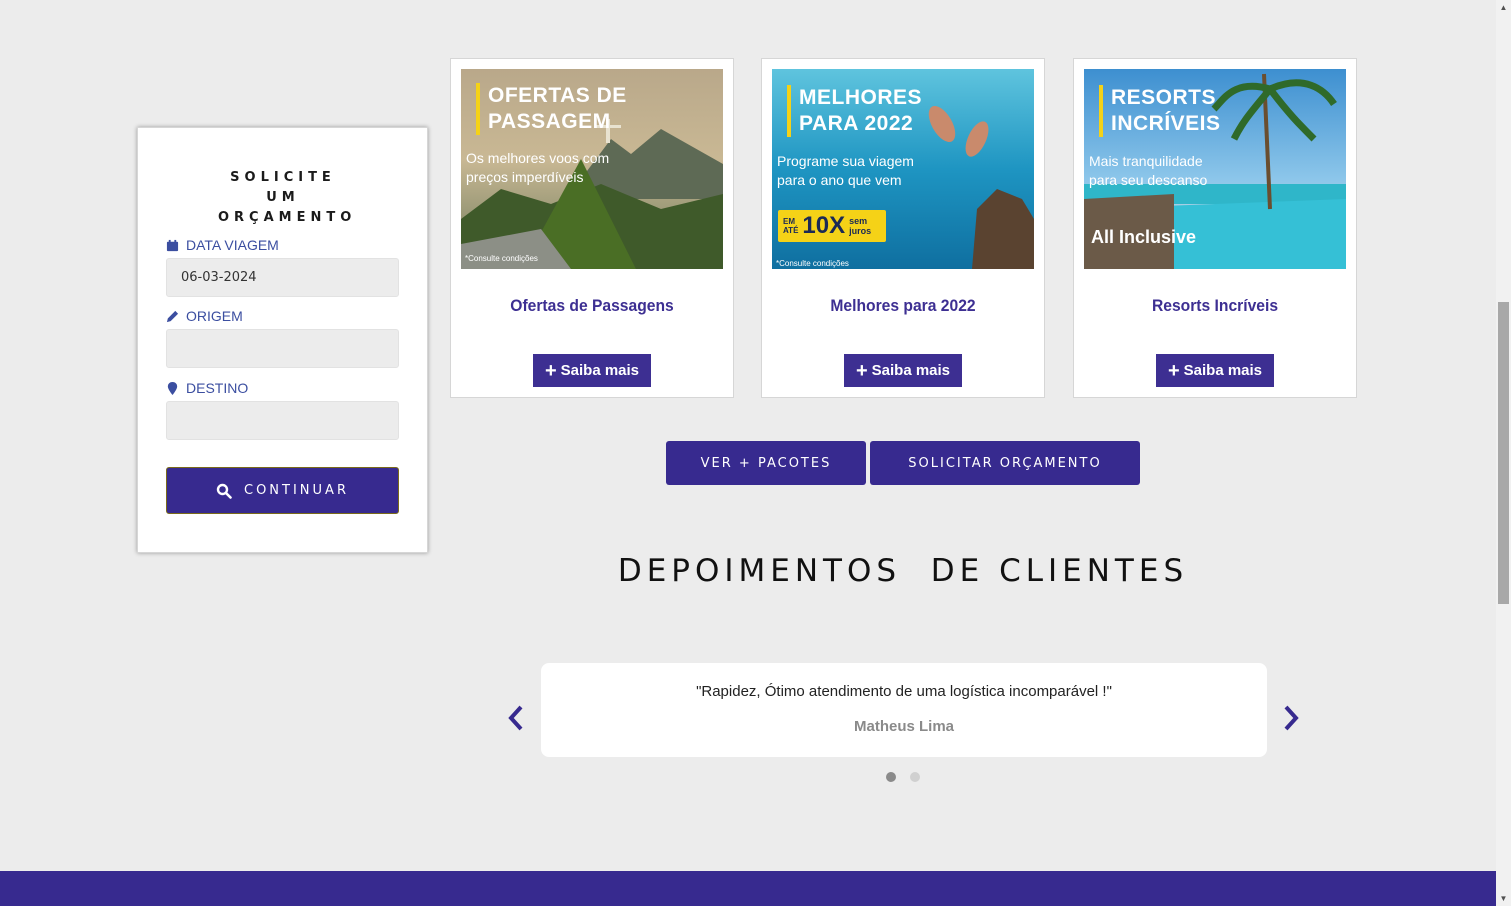 Image resolution: width=1511 pixels, height=906 pixels. I want to click on carousel-dot, so click(915, 777).